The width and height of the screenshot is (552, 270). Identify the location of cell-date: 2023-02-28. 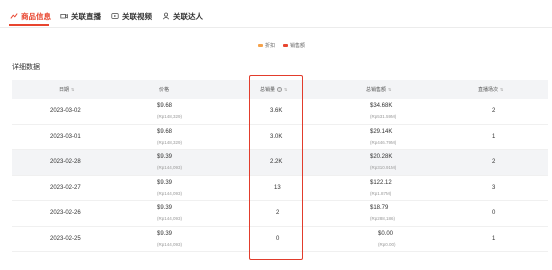
(65, 162).